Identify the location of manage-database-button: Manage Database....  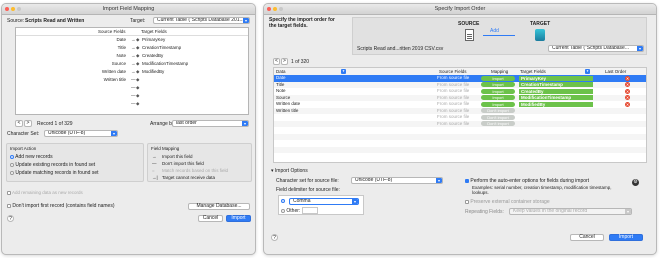
(219, 206).